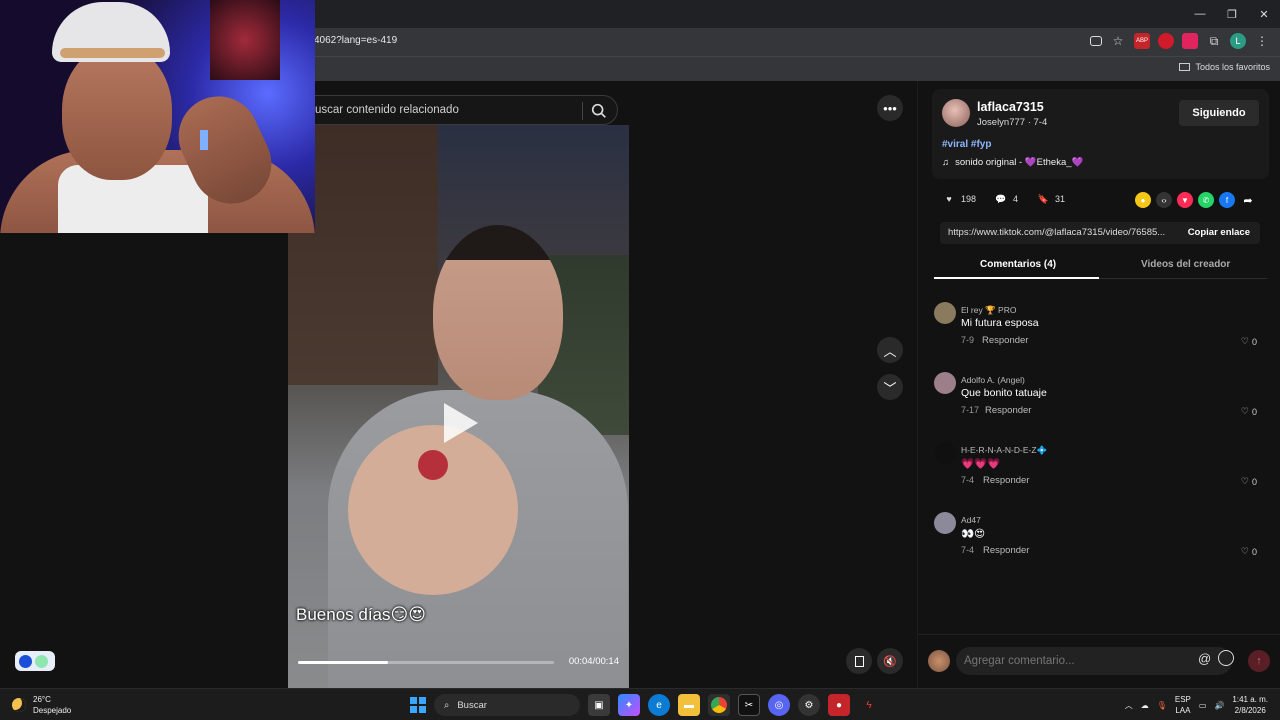  I want to click on adblock-icon: ABP, so click(1142, 41).